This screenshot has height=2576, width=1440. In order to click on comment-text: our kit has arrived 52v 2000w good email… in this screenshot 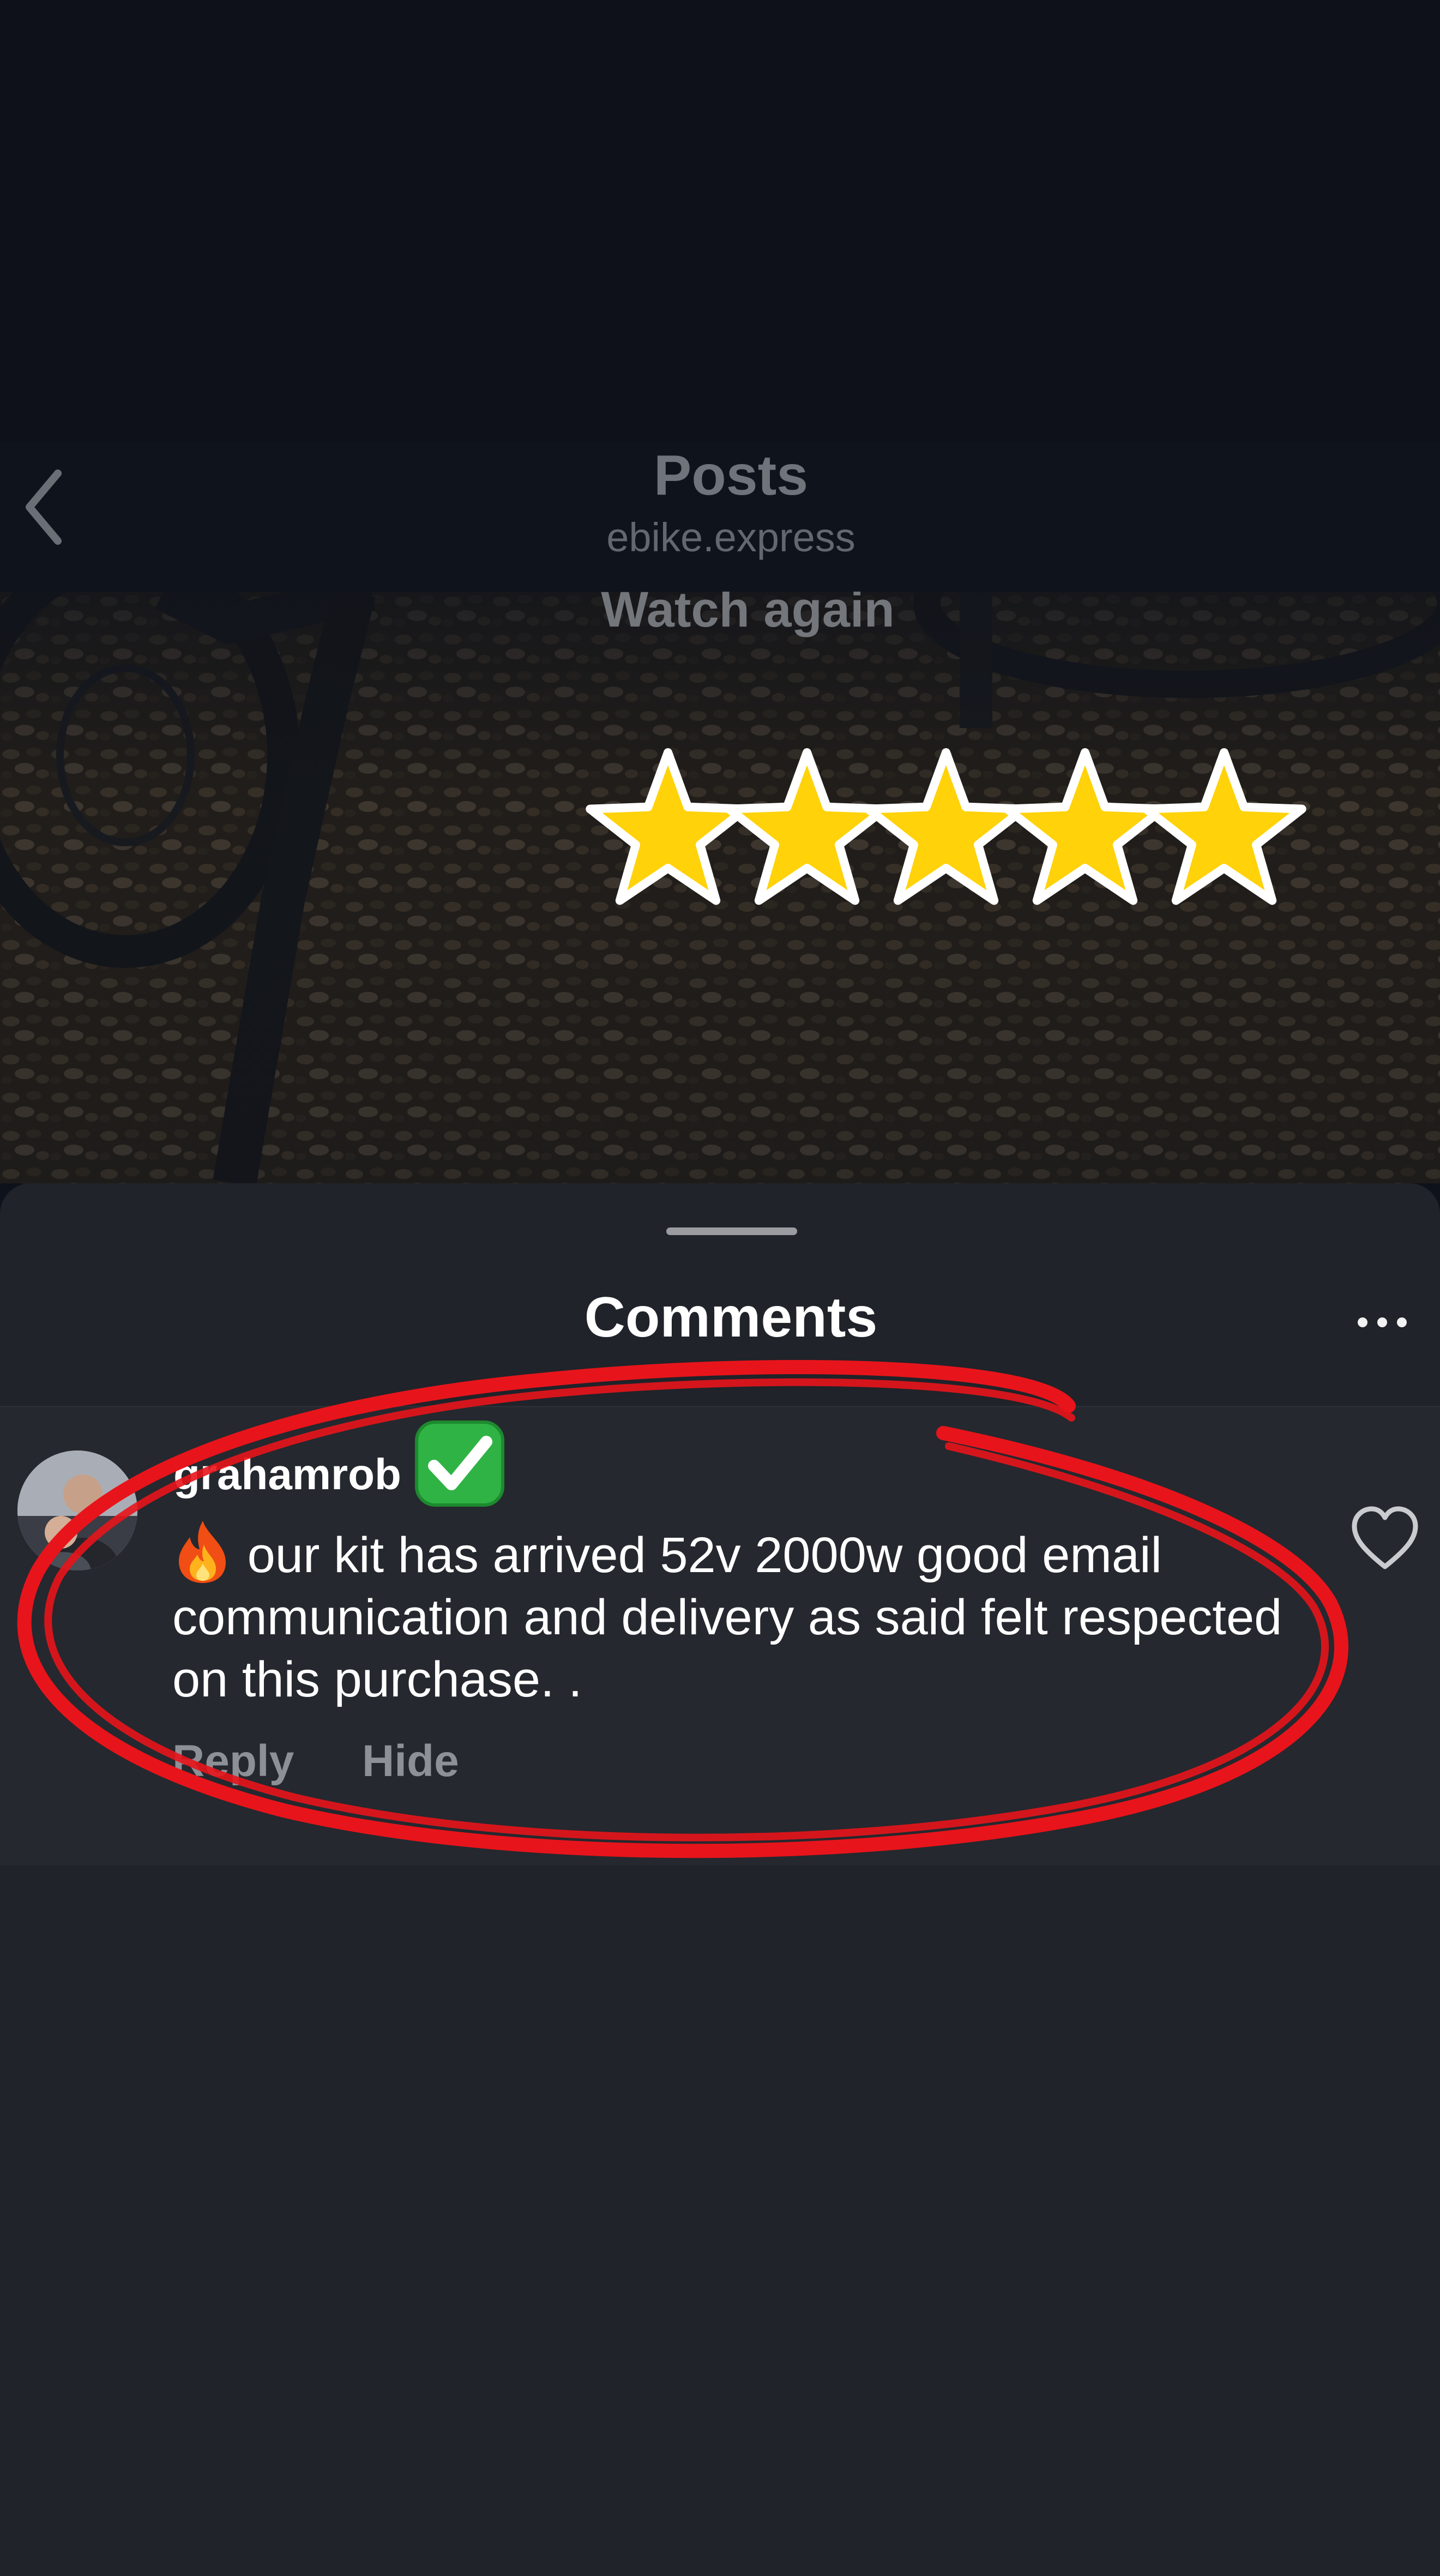, I will do `click(727, 1617)`.